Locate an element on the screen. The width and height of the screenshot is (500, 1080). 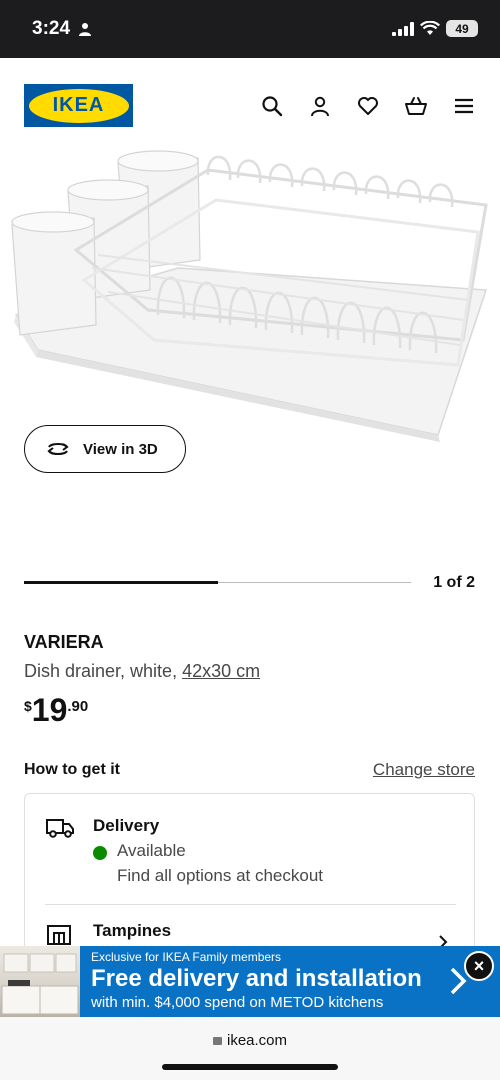
signal-icon is located at coordinates (403, 28).